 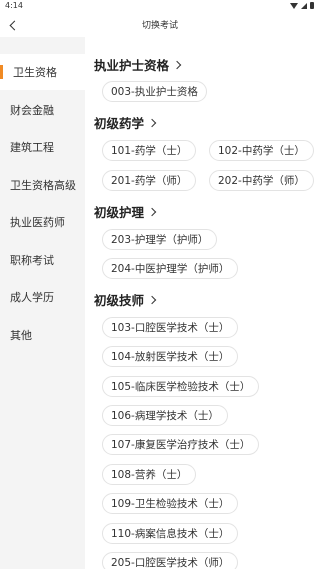 What do you see at coordinates (37, 222) in the screenshot?
I see `sidebar-item-label: 执业医药师` at bounding box center [37, 222].